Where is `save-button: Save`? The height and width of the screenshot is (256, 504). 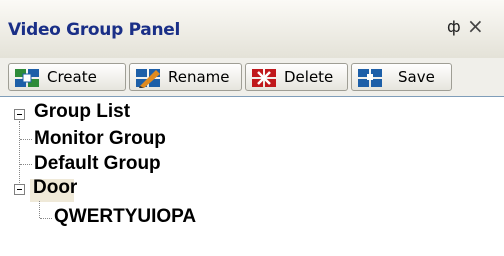
save-button: Save is located at coordinates (401, 77).